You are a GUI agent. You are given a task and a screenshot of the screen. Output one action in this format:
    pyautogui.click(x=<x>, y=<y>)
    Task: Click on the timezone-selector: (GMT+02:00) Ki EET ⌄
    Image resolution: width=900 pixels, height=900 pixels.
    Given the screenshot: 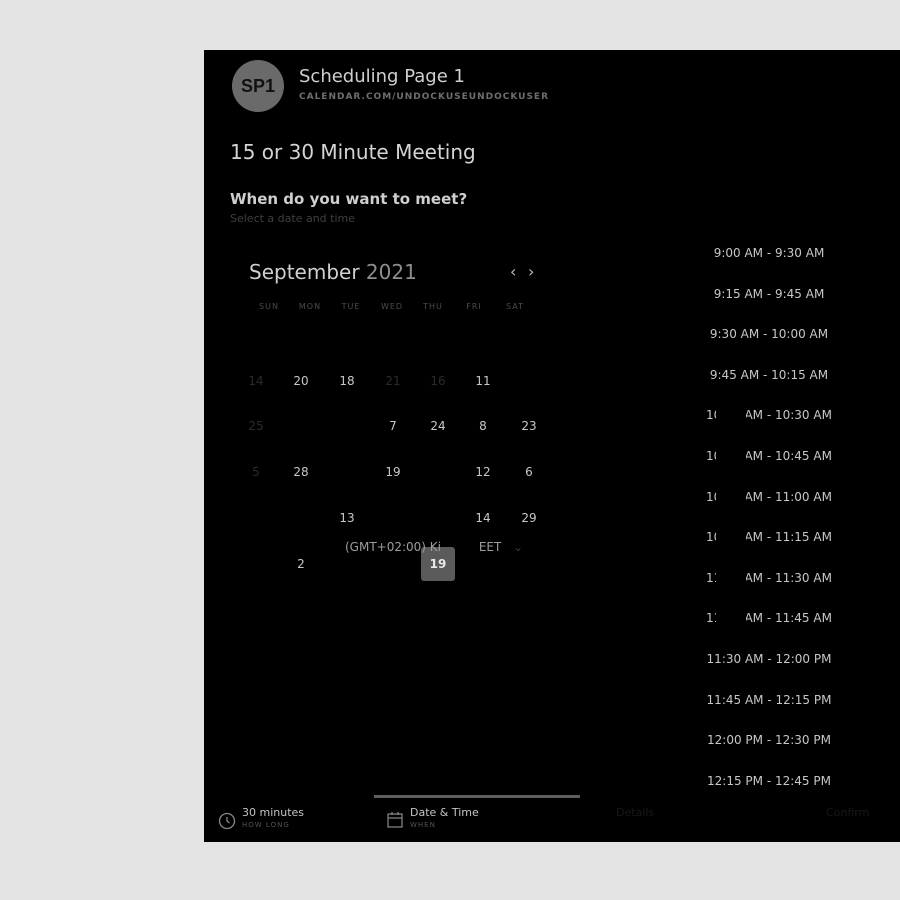 What is the action you would take?
    pyautogui.click(x=434, y=547)
    